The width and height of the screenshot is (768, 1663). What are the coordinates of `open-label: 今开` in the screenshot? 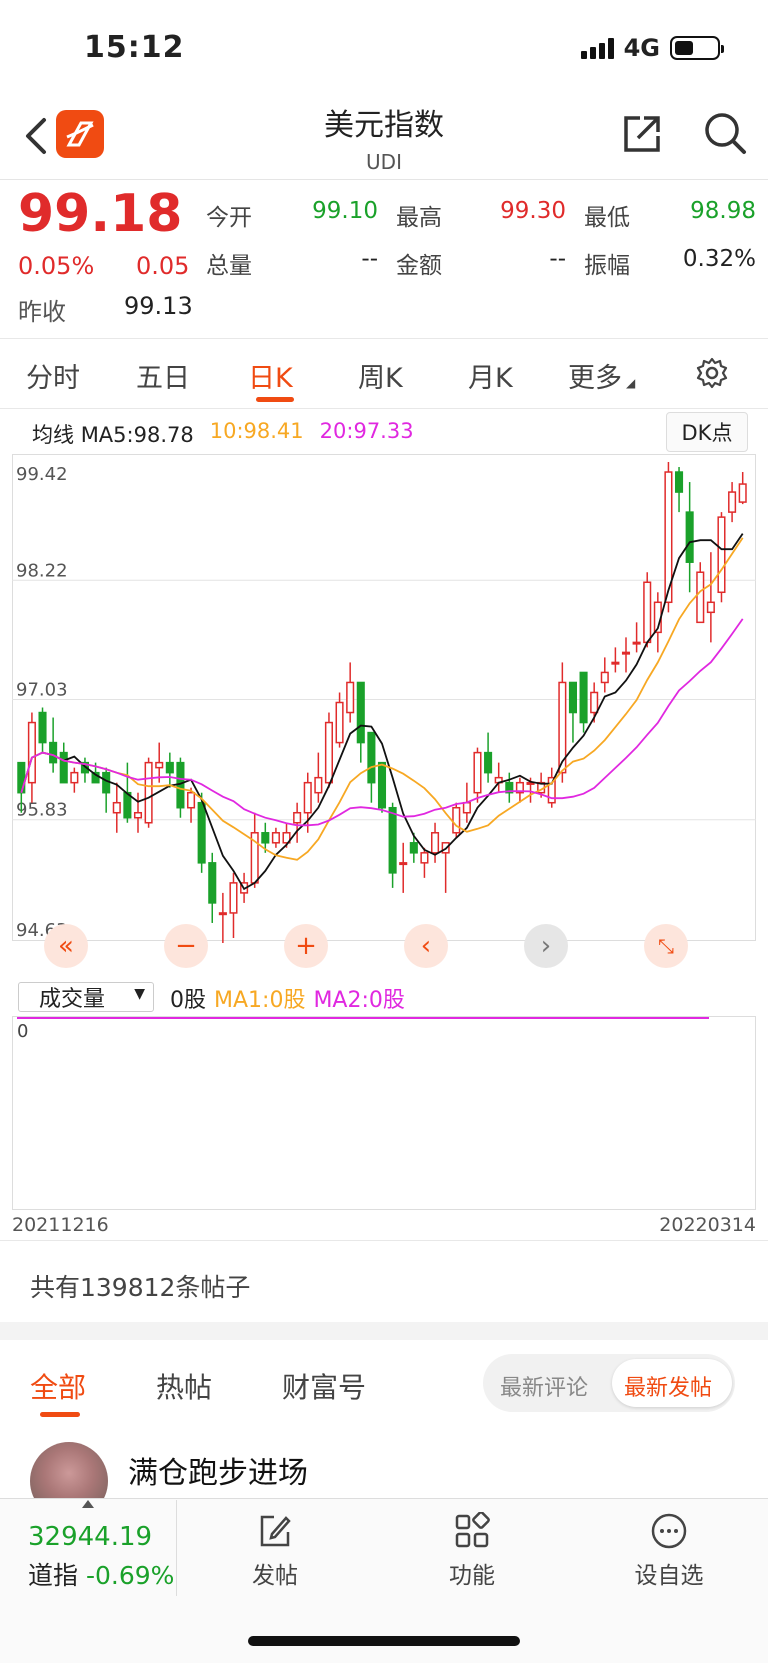 It's located at (229, 218).